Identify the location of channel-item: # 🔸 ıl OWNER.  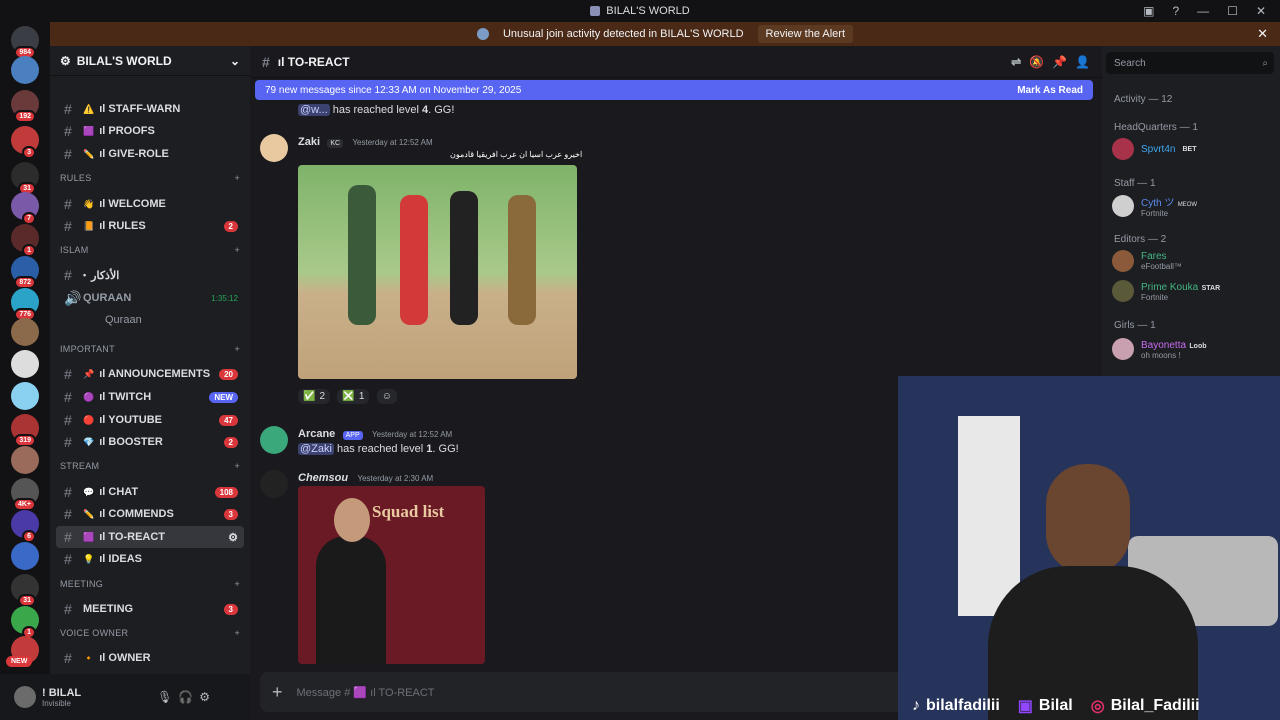
(150, 658).